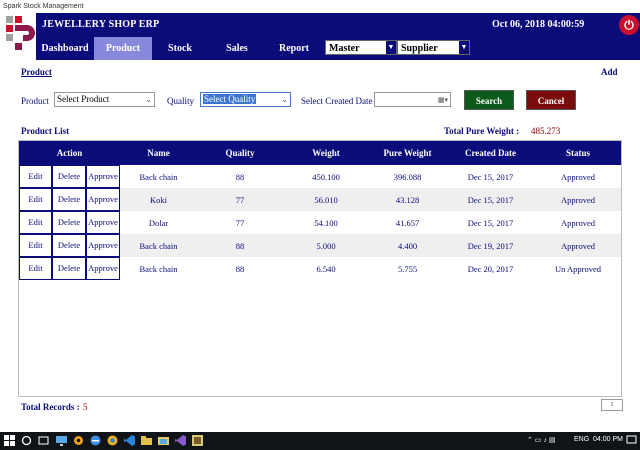  Describe the element at coordinates (45, 131) in the screenshot. I see `product-list-title: Product List` at that location.